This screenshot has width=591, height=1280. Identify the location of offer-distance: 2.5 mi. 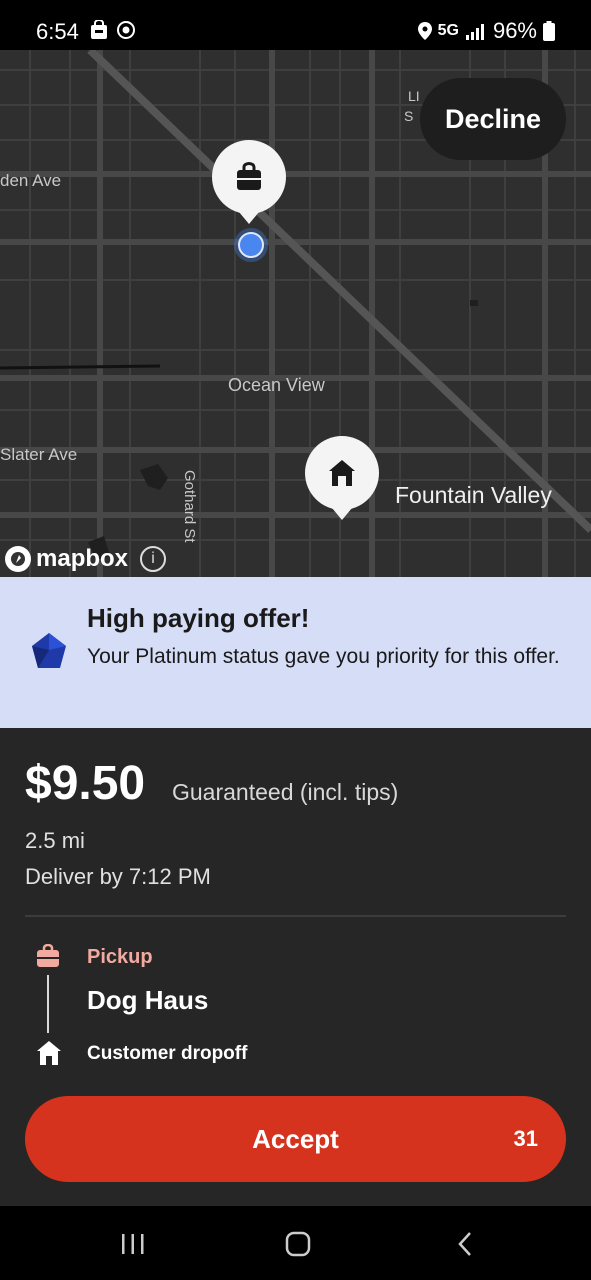
(55, 840).